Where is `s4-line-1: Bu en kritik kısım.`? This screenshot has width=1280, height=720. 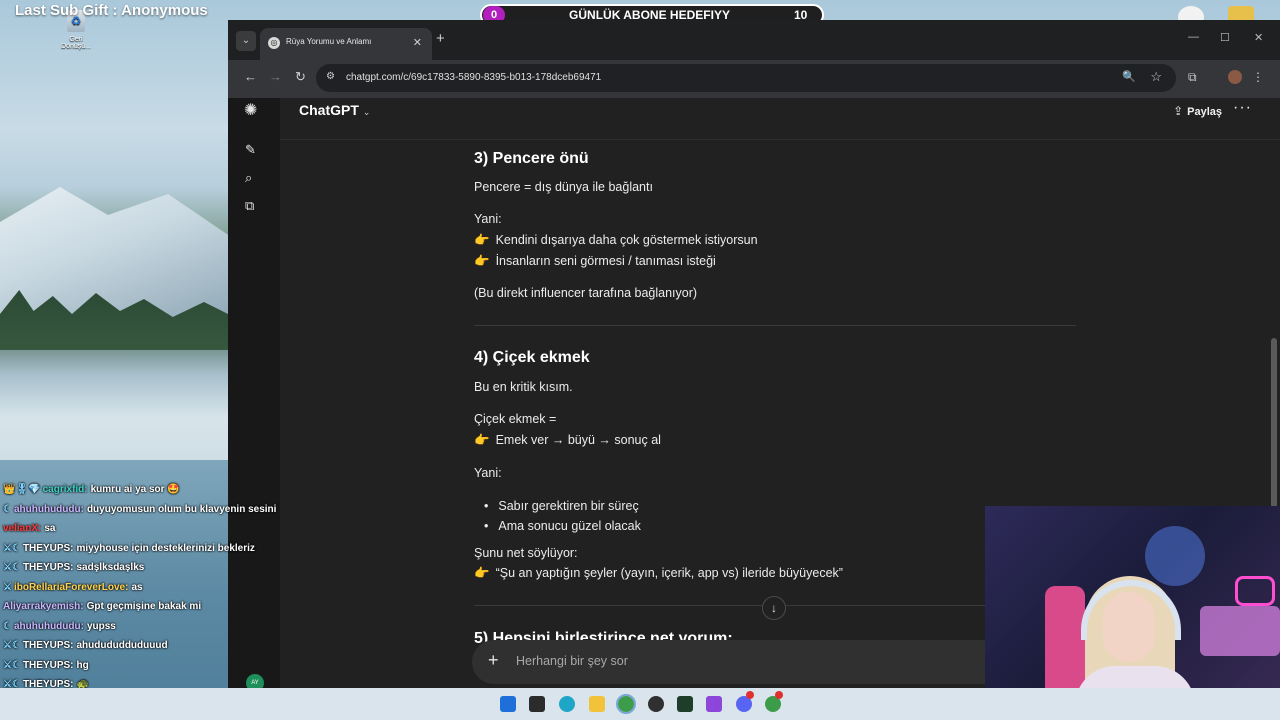 s4-line-1: Bu en kritik kısım. is located at coordinates (523, 387).